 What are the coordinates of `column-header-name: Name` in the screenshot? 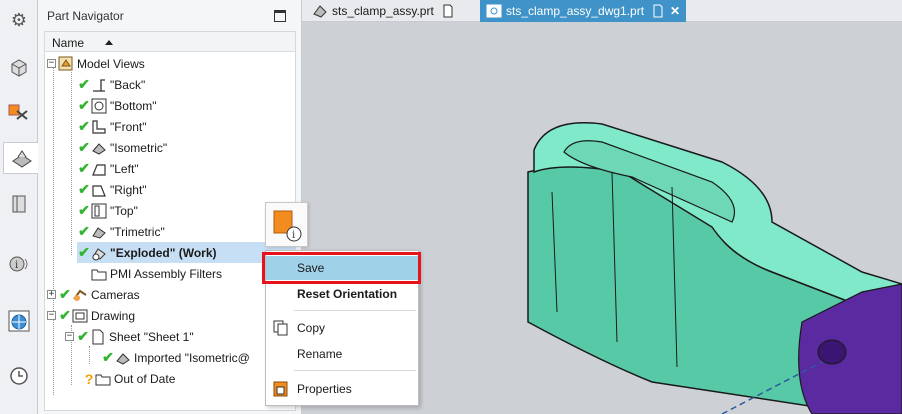 It's located at (170, 42).